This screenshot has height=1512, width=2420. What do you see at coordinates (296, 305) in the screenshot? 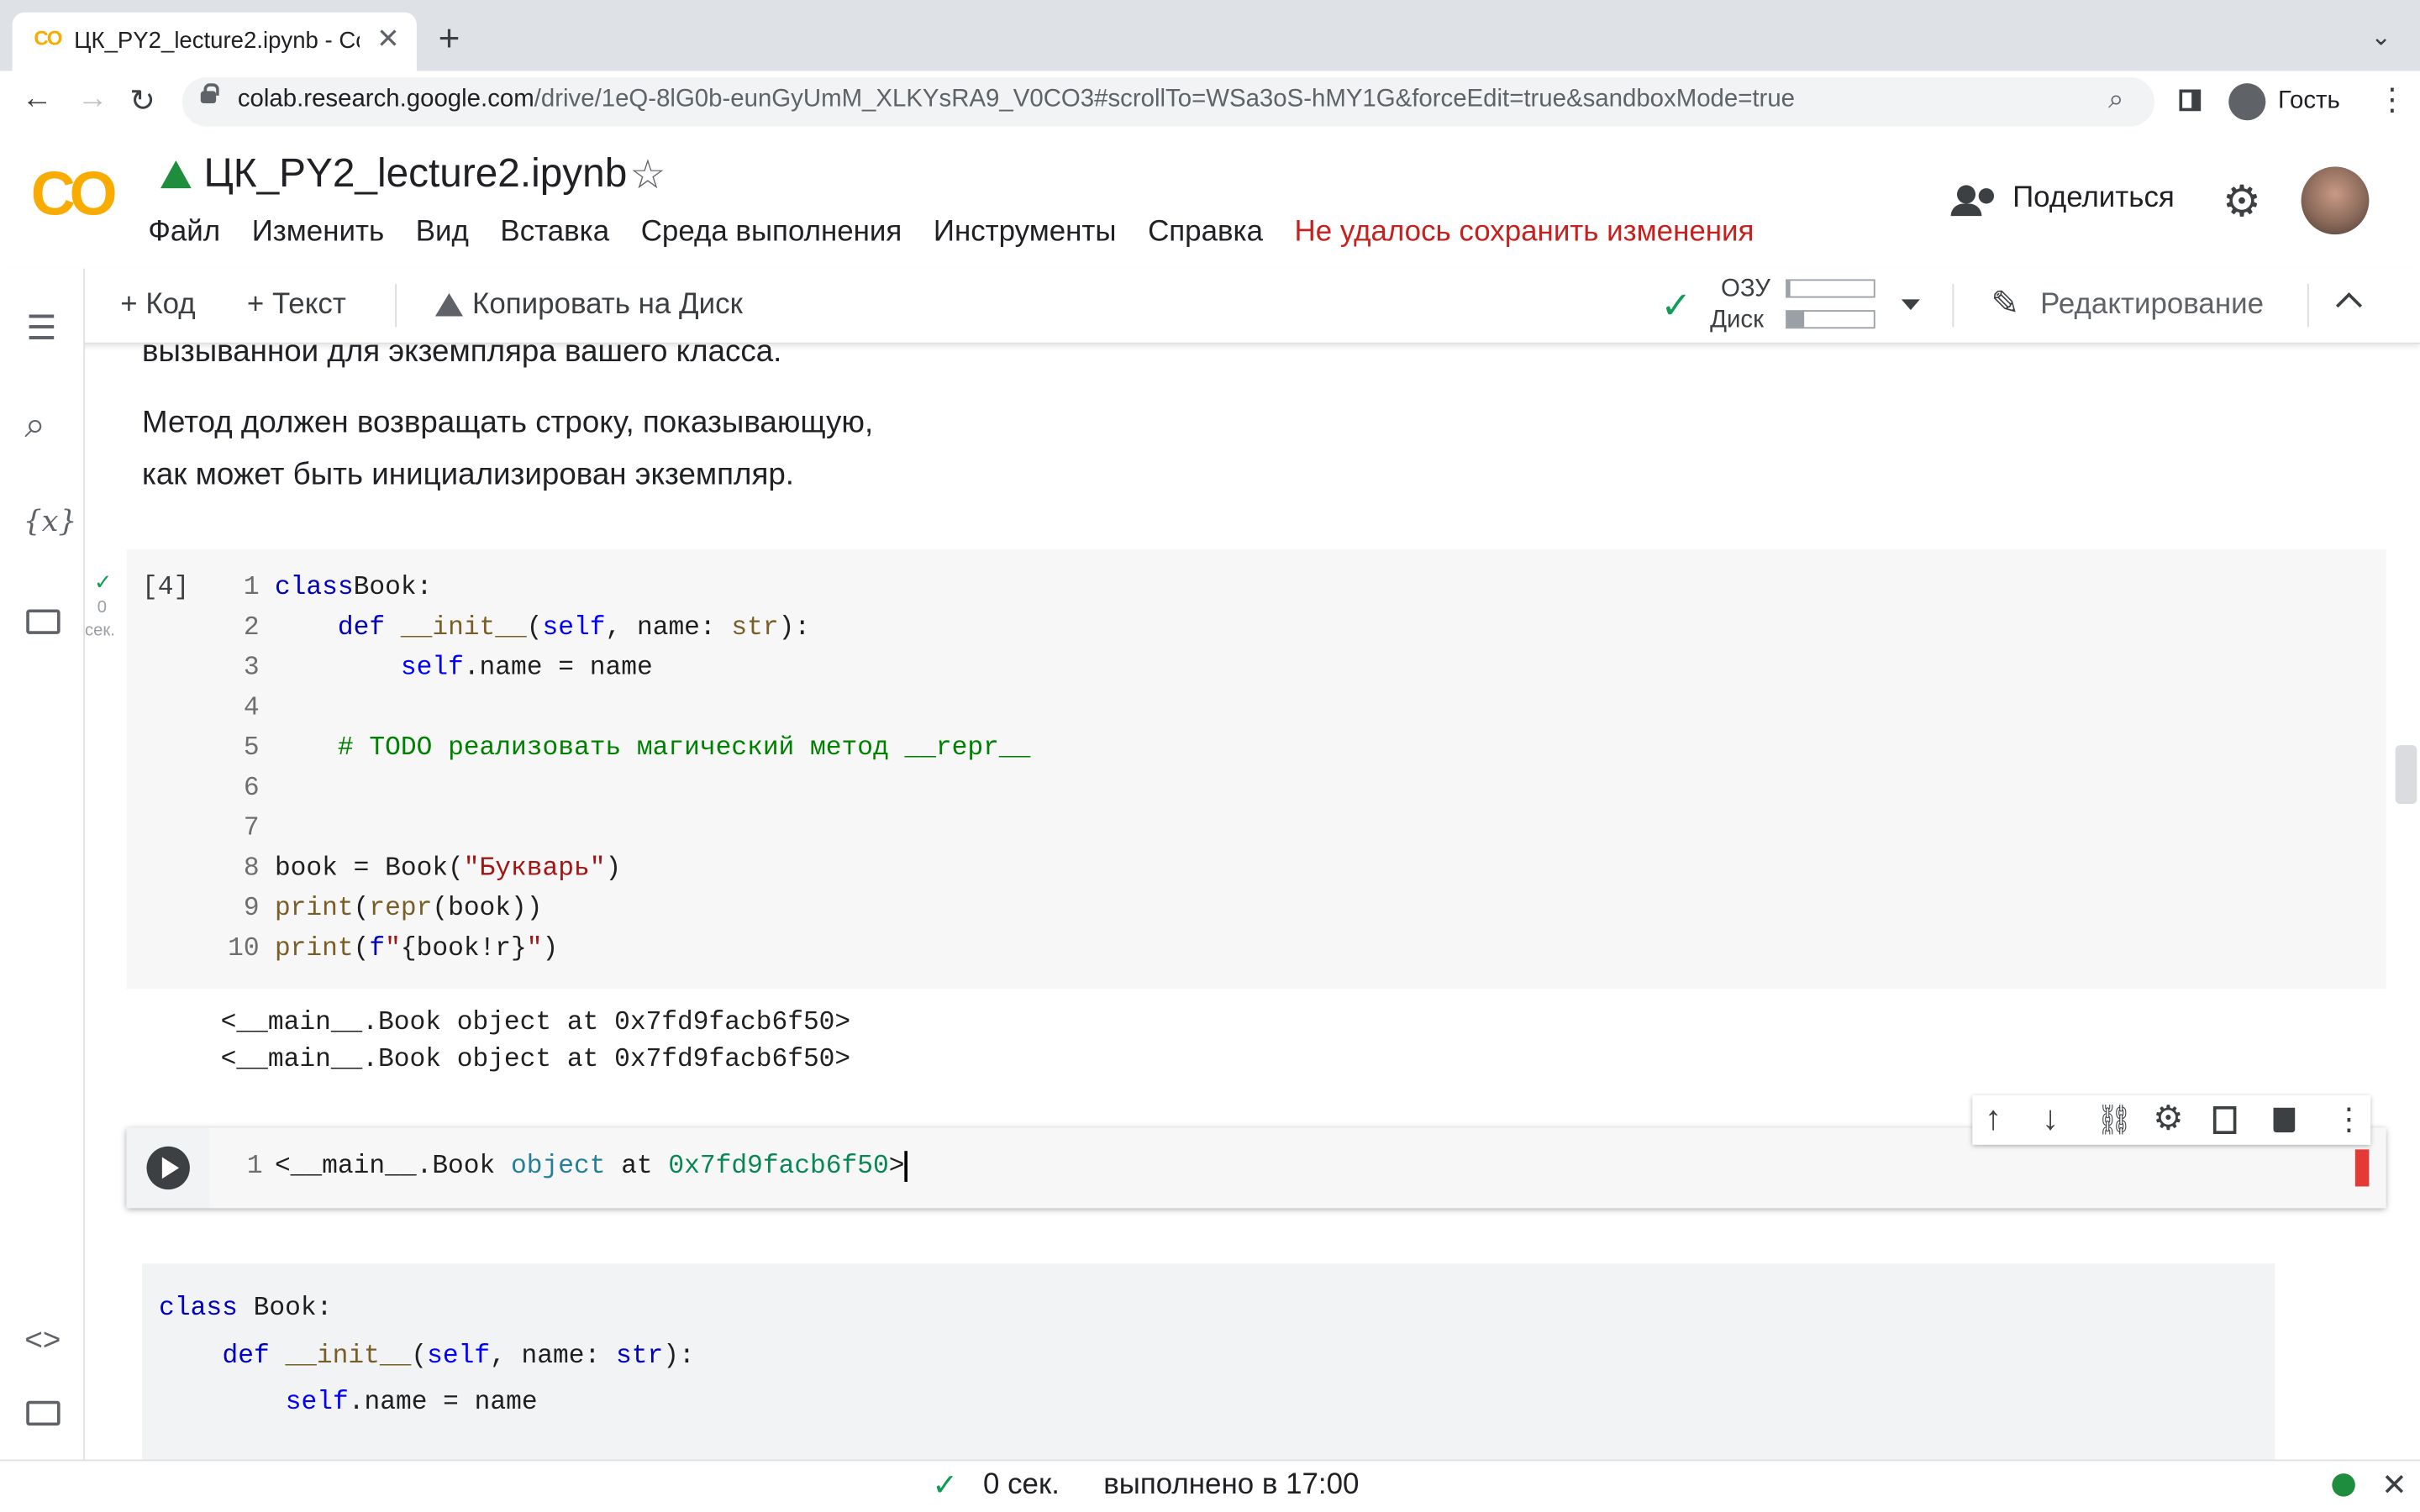
I see `add-text-button: + Текст` at bounding box center [296, 305].